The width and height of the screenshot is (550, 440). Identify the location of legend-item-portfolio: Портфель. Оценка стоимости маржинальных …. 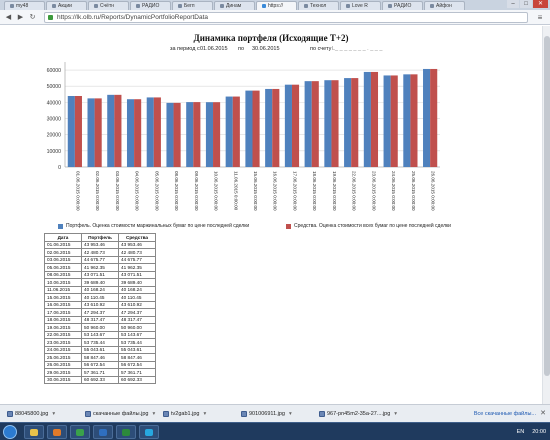
(153, 226).